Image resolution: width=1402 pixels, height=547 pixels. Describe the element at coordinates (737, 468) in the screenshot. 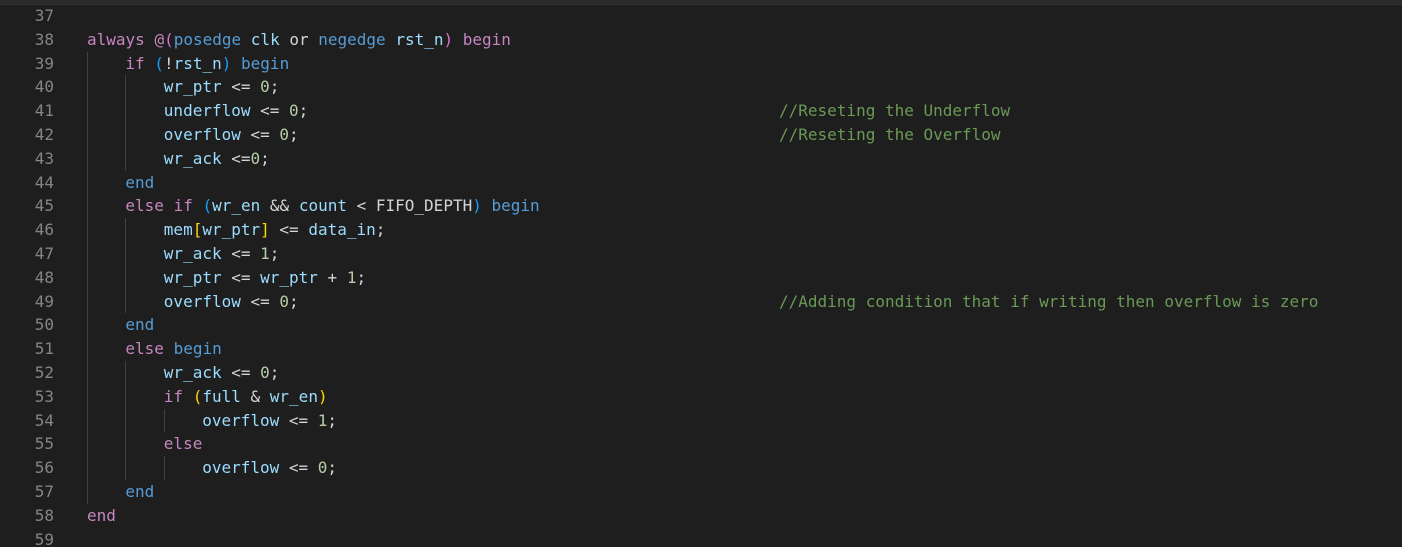

I see `code-line: overflow <= 0;` at that location.